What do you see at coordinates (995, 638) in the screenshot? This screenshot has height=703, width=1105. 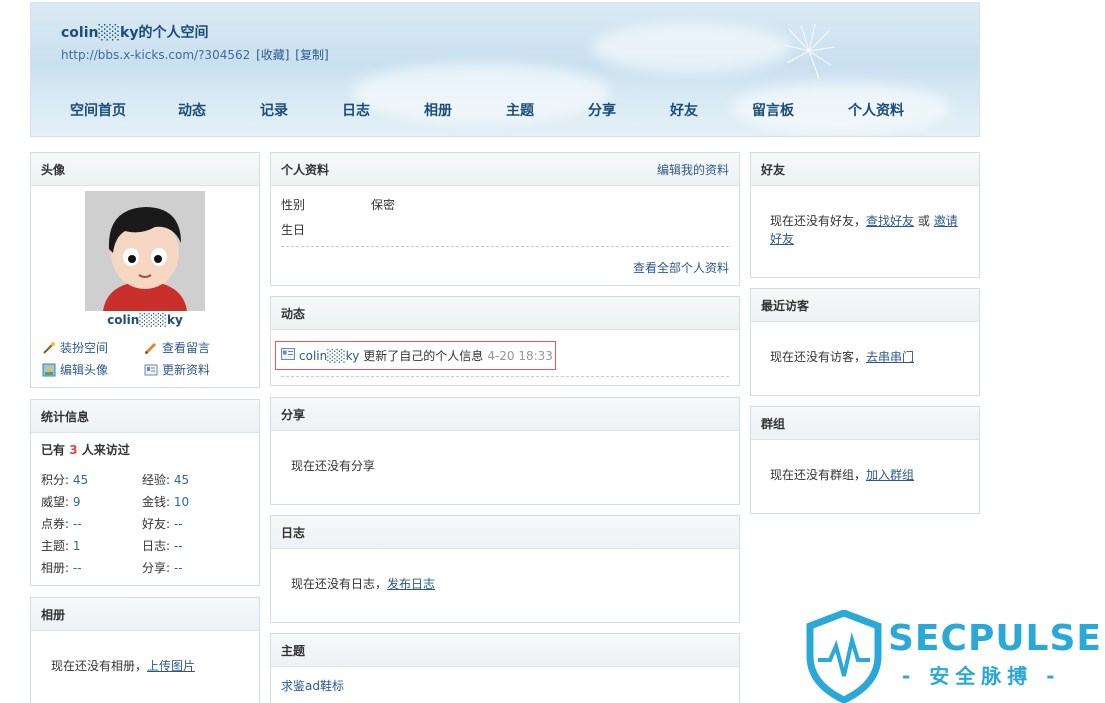 I see `watermark-brand: SECPULSE` at bounding box center [995, 638].